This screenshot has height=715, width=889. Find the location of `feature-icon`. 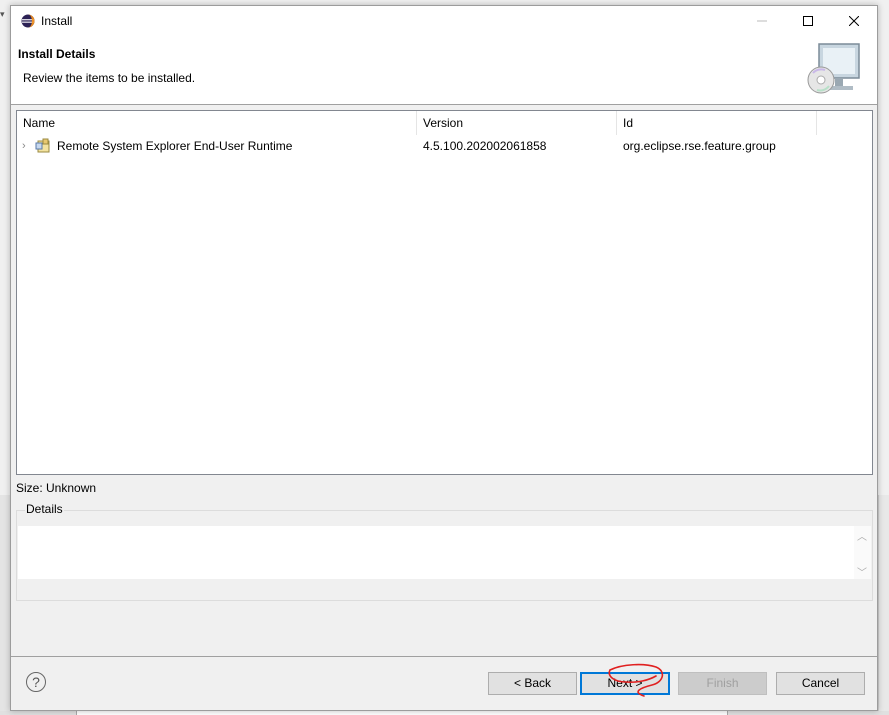

feature-icon is located at coordinates (42, 145).